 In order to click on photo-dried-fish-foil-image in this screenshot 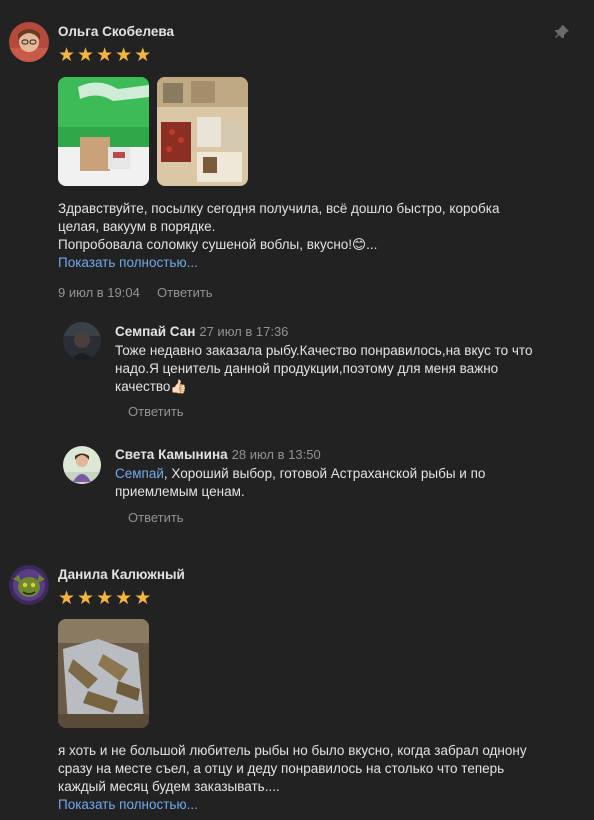, I will do `click(103, 673)`.